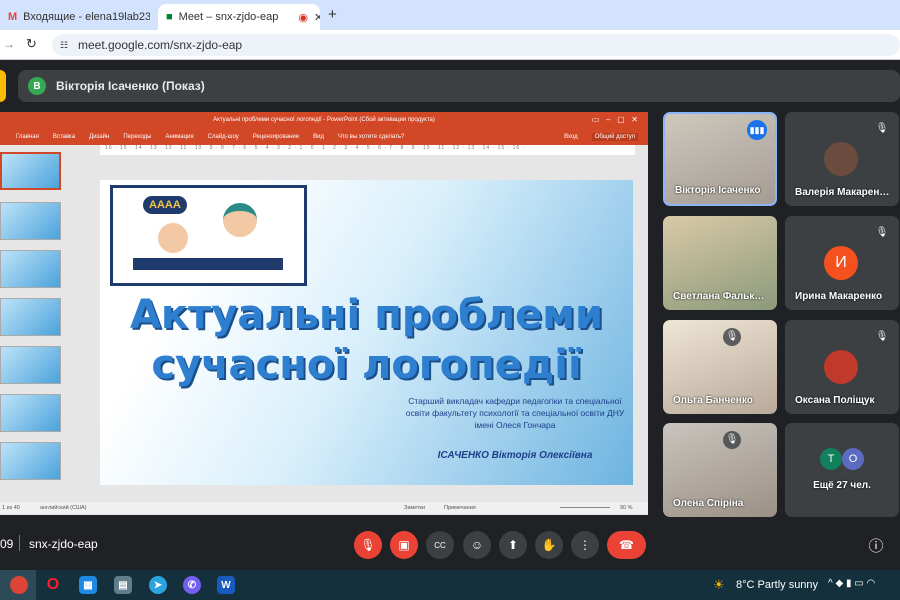  I want to click on slide-thumbnails, so click(33, 327).